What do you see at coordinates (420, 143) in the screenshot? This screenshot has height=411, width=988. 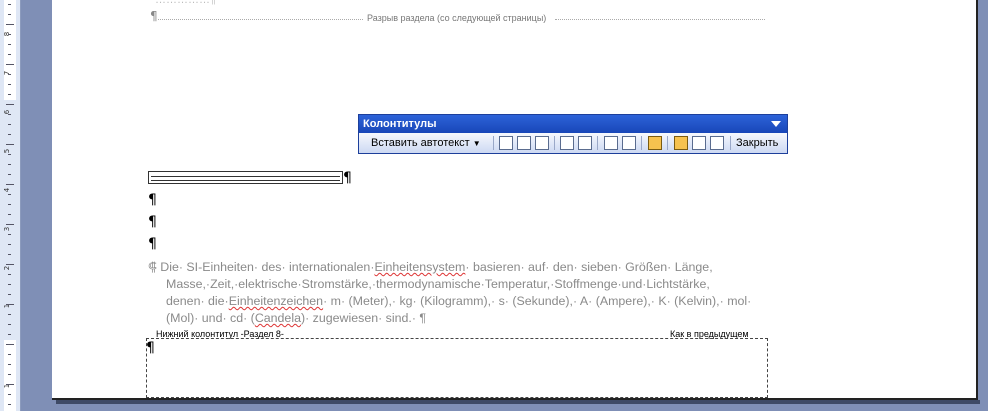 I see `insert-autotext-label: Вставить автотекст` at bounding box center [420, 143].